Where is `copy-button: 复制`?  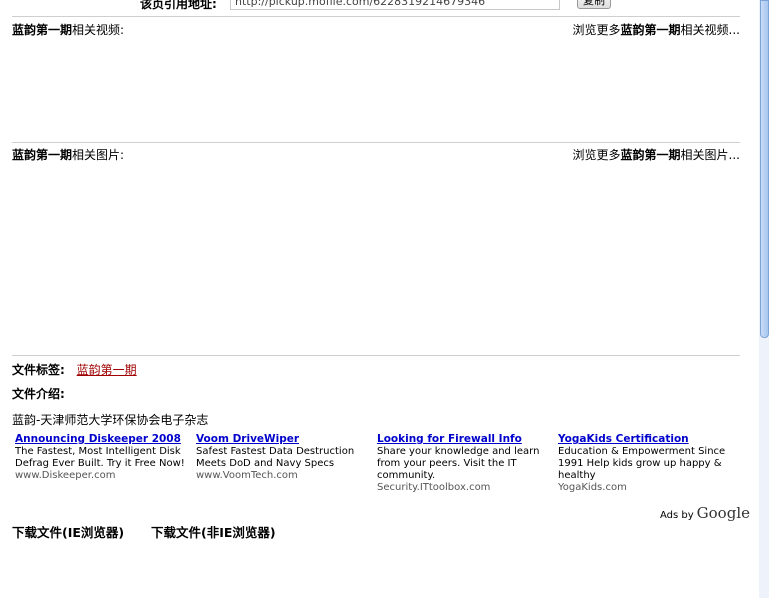
copy-button: 复制 is located at coordinates (594, 4).